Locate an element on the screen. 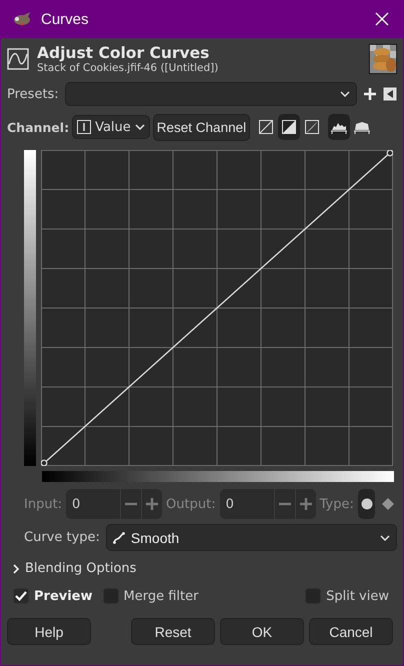 The height and width of the screenshot is (666, 404). add-icon is located at coordinates (370, 94).